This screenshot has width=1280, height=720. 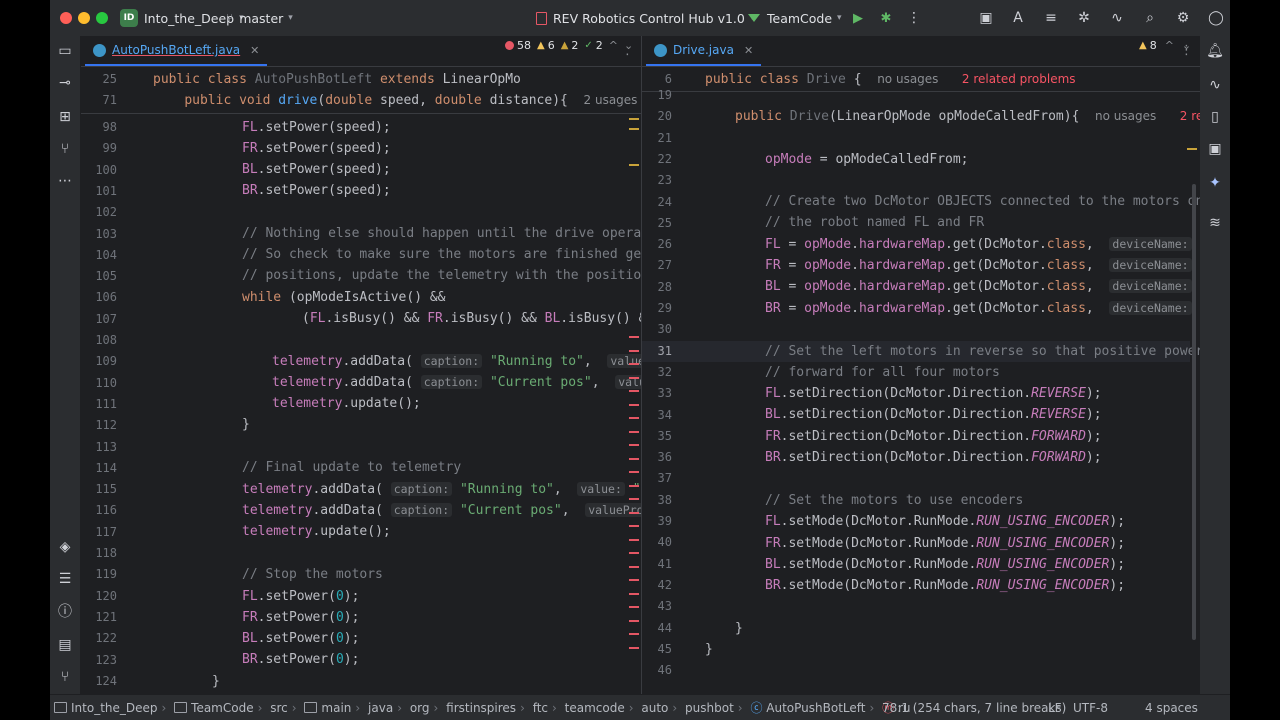 What do you see at coordinates (1216, 18) in the screenshot?
I see `account-icon: ◯` at bounding box center [1216, 18].